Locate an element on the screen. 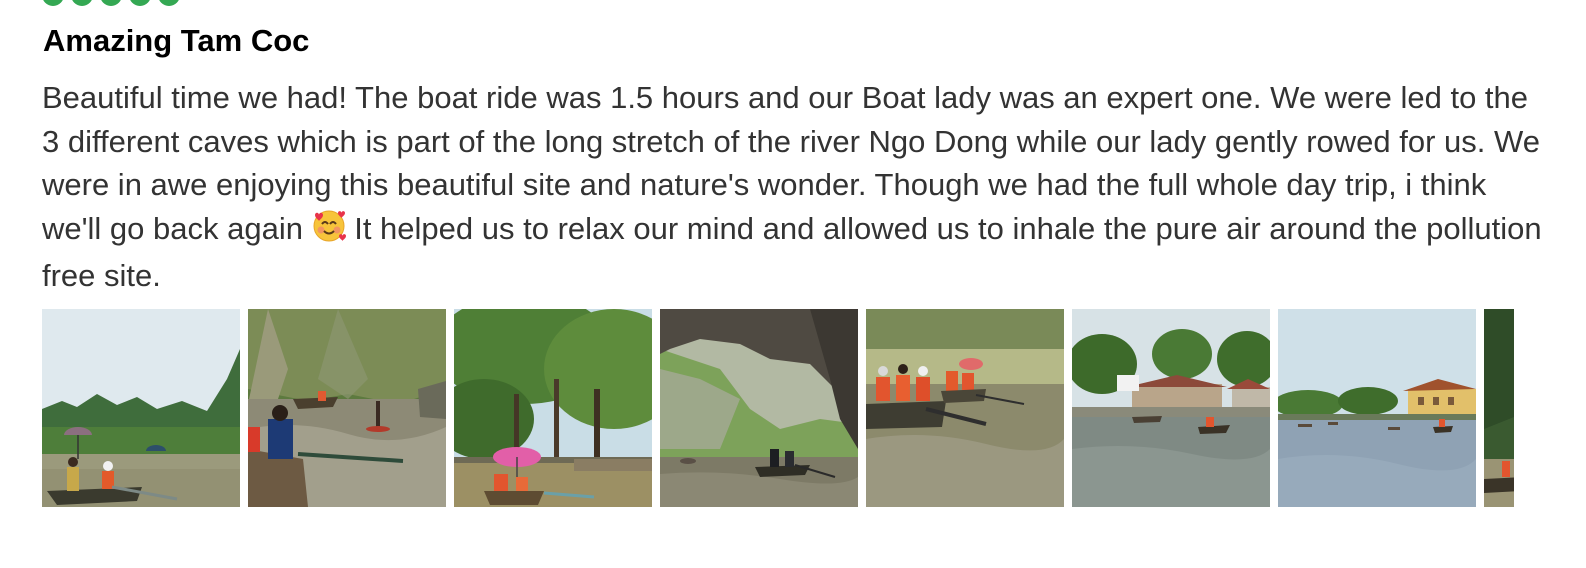 The image size is (1586, 568). smiling-face-with-hearts-icon is located at coordinates (329, 232).